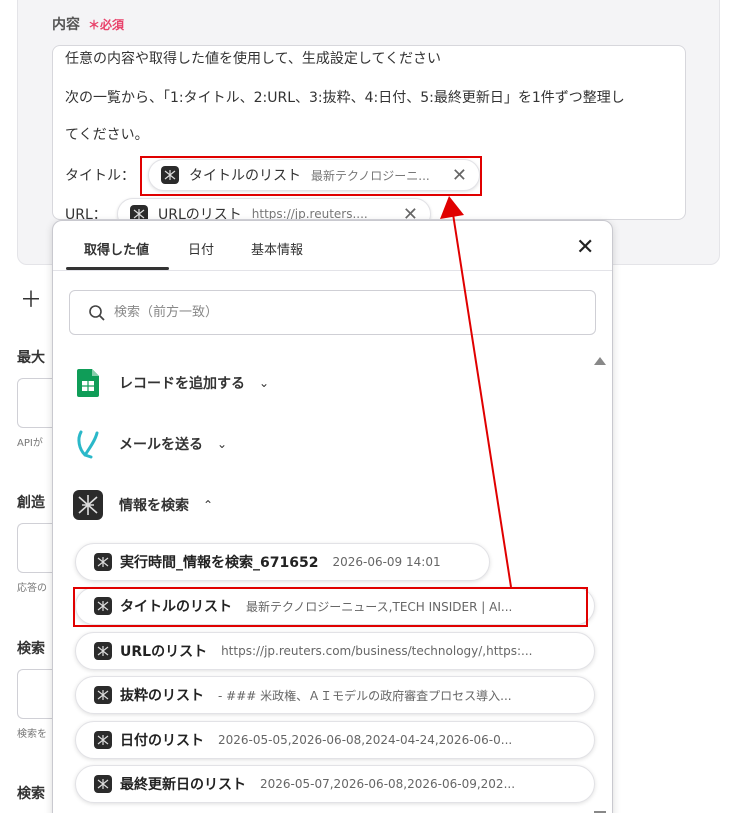  Describe the element at coordinates (386, 562) in the screenshot. I see `item-value: 2026-06-09 14:01` at that location.